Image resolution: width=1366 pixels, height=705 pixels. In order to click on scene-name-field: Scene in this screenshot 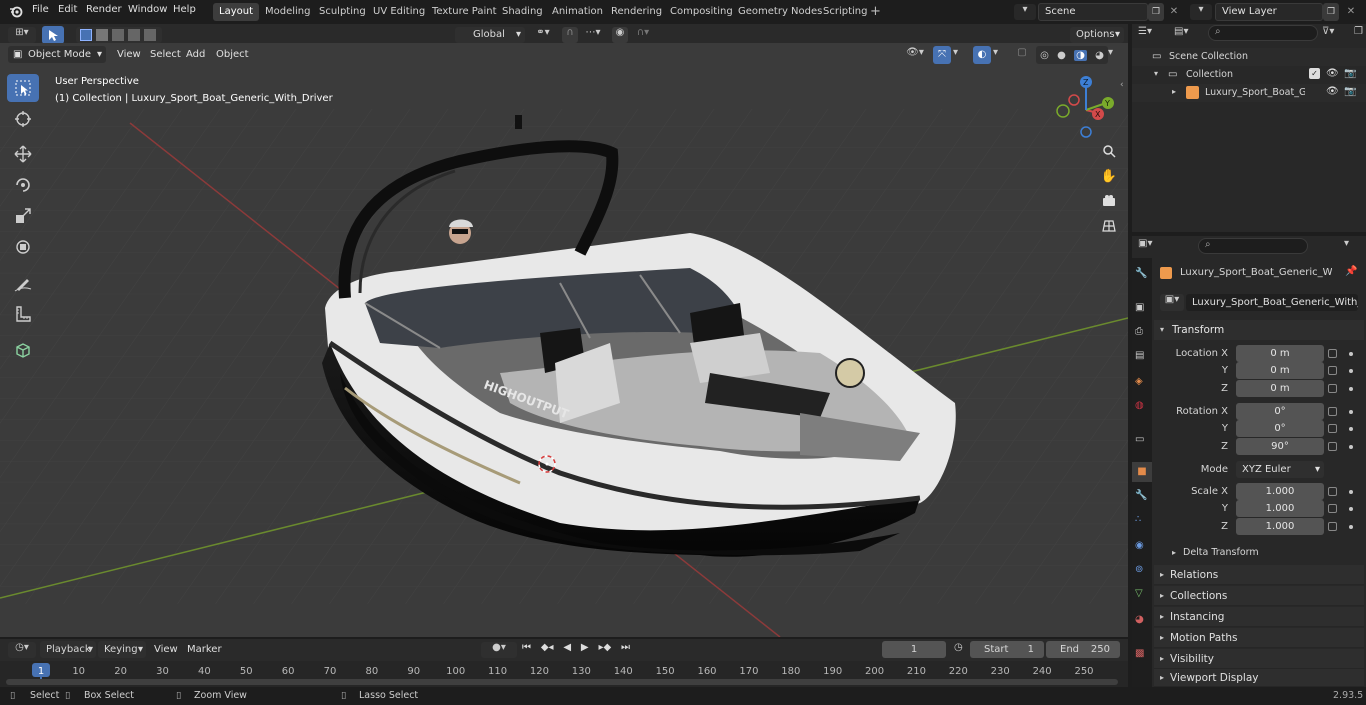, I will do `click(1093, 12)`.